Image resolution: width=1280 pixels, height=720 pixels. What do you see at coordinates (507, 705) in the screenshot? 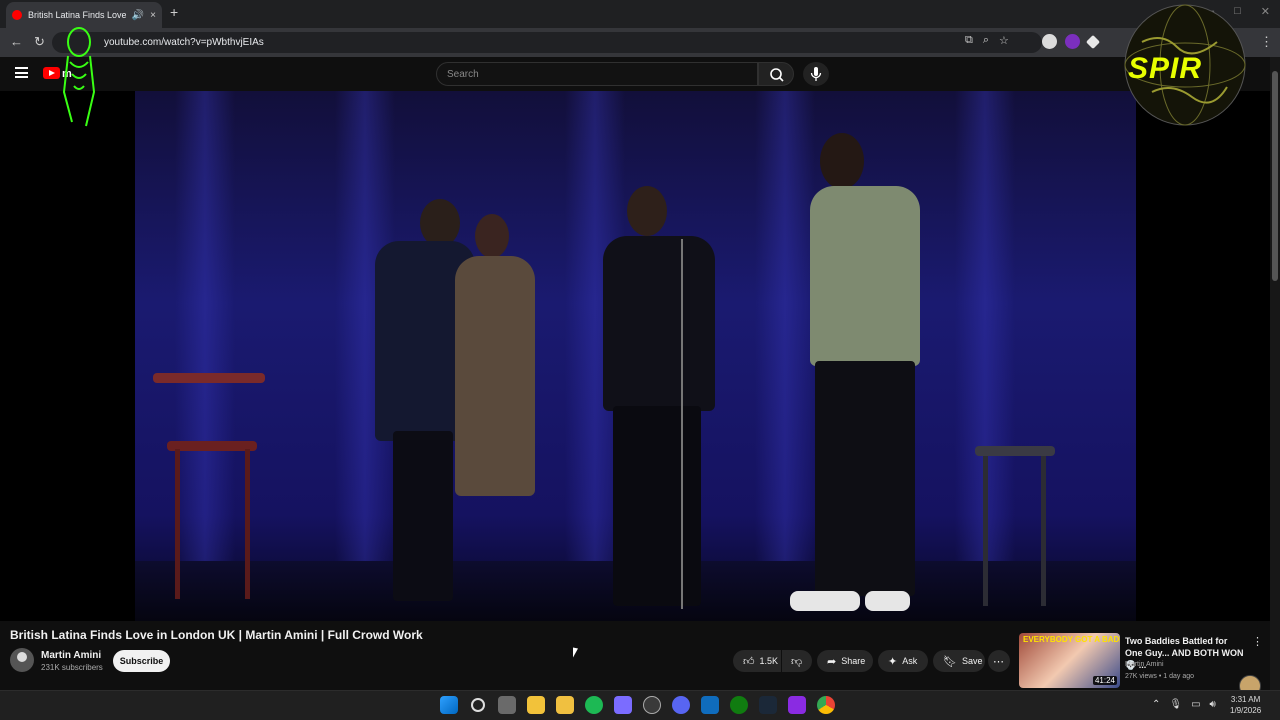
I see `task-view-icon` at bounding box center [507, 705].